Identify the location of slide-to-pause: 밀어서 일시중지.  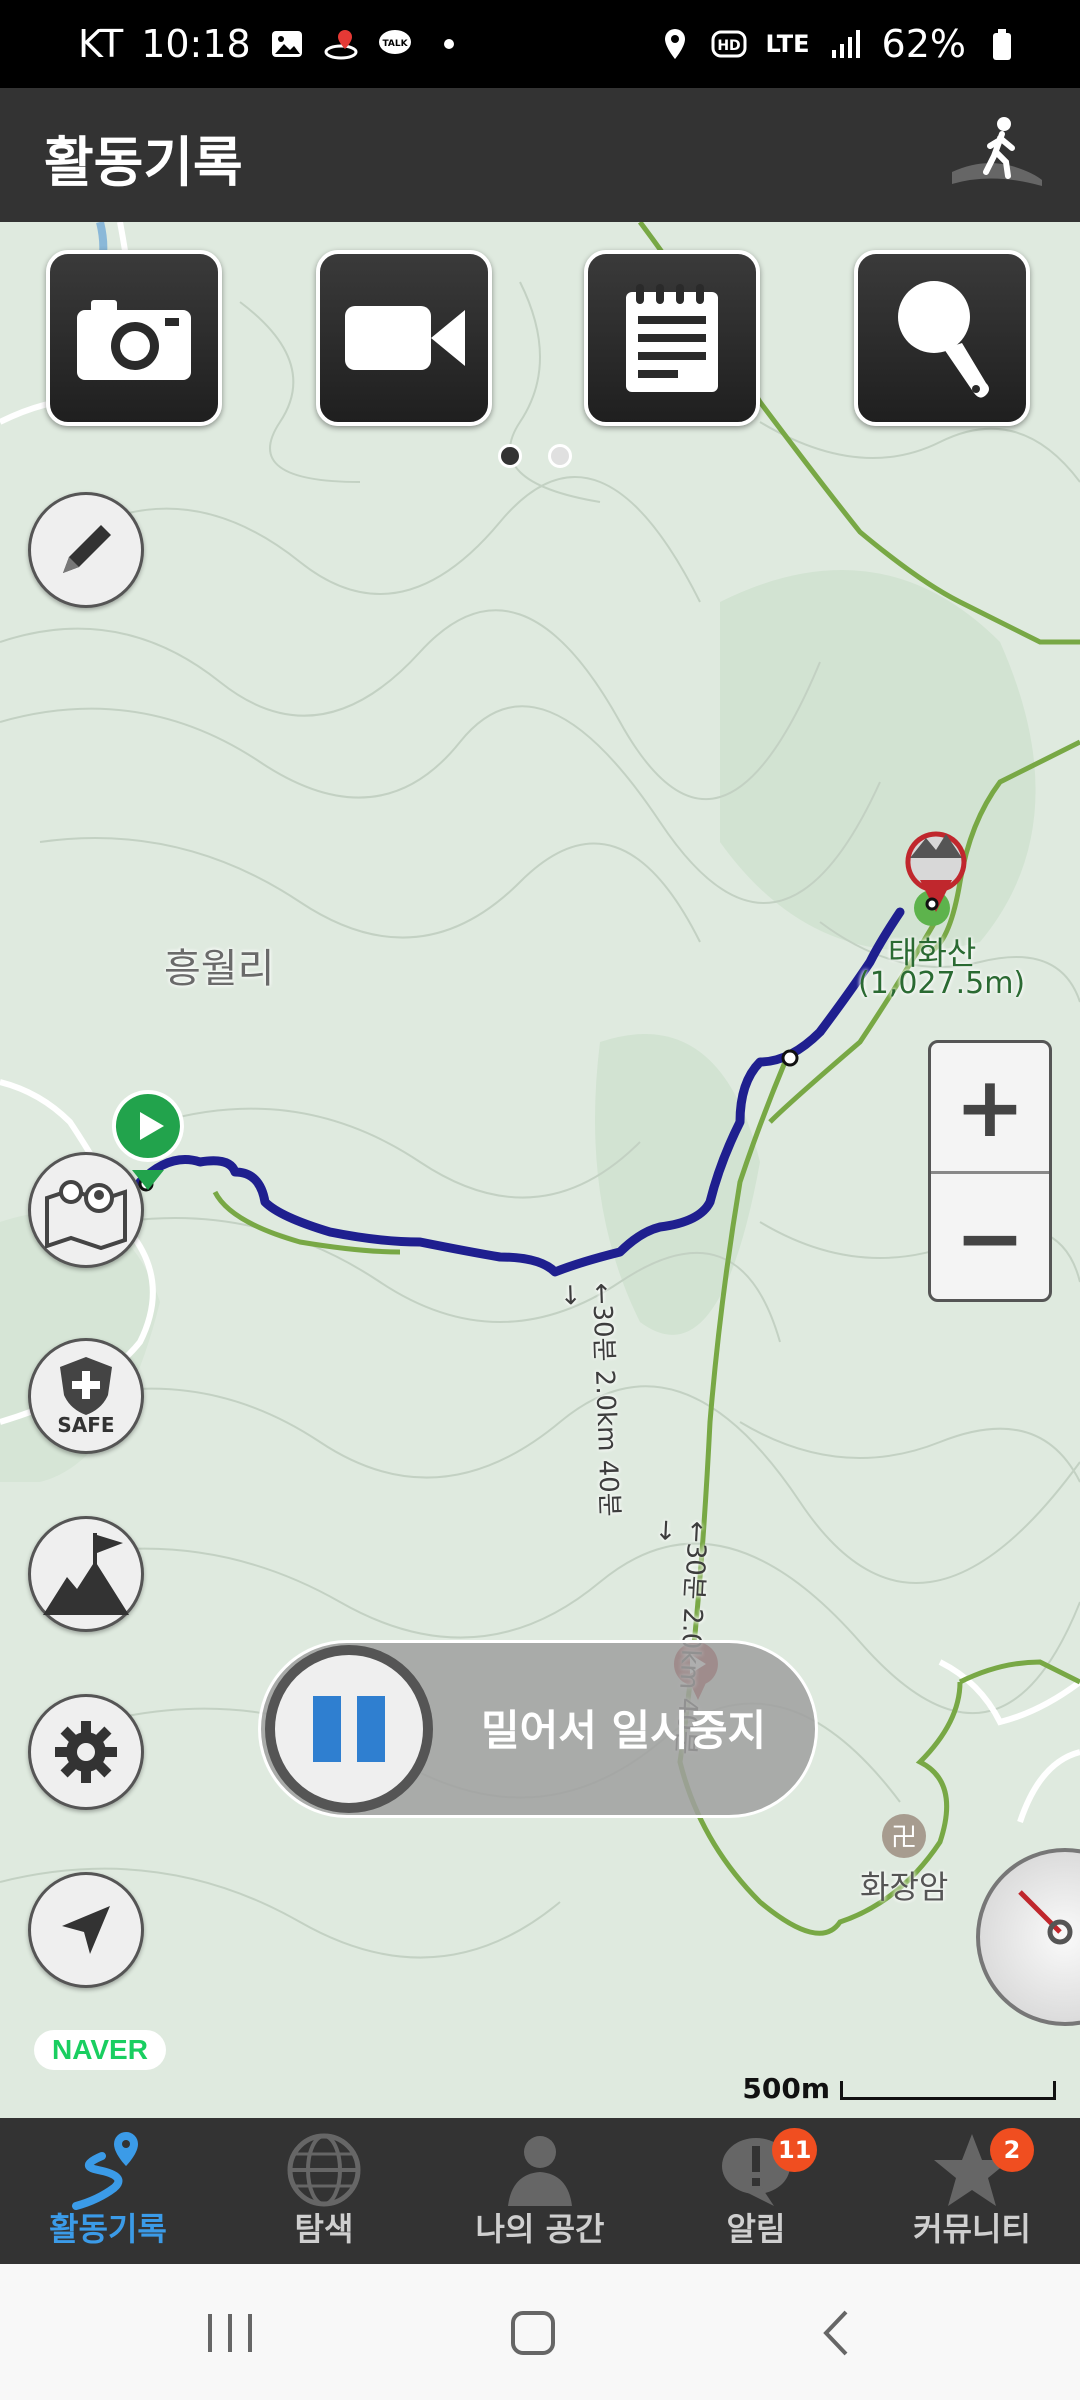
(538, 1729).